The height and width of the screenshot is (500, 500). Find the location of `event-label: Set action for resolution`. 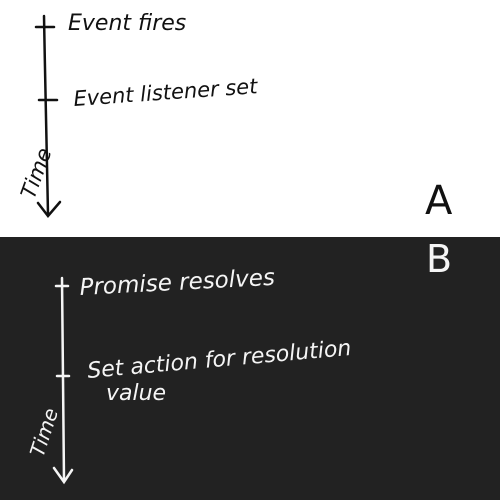

event-label: Set action for resolution is located at coordinates (219, 360).